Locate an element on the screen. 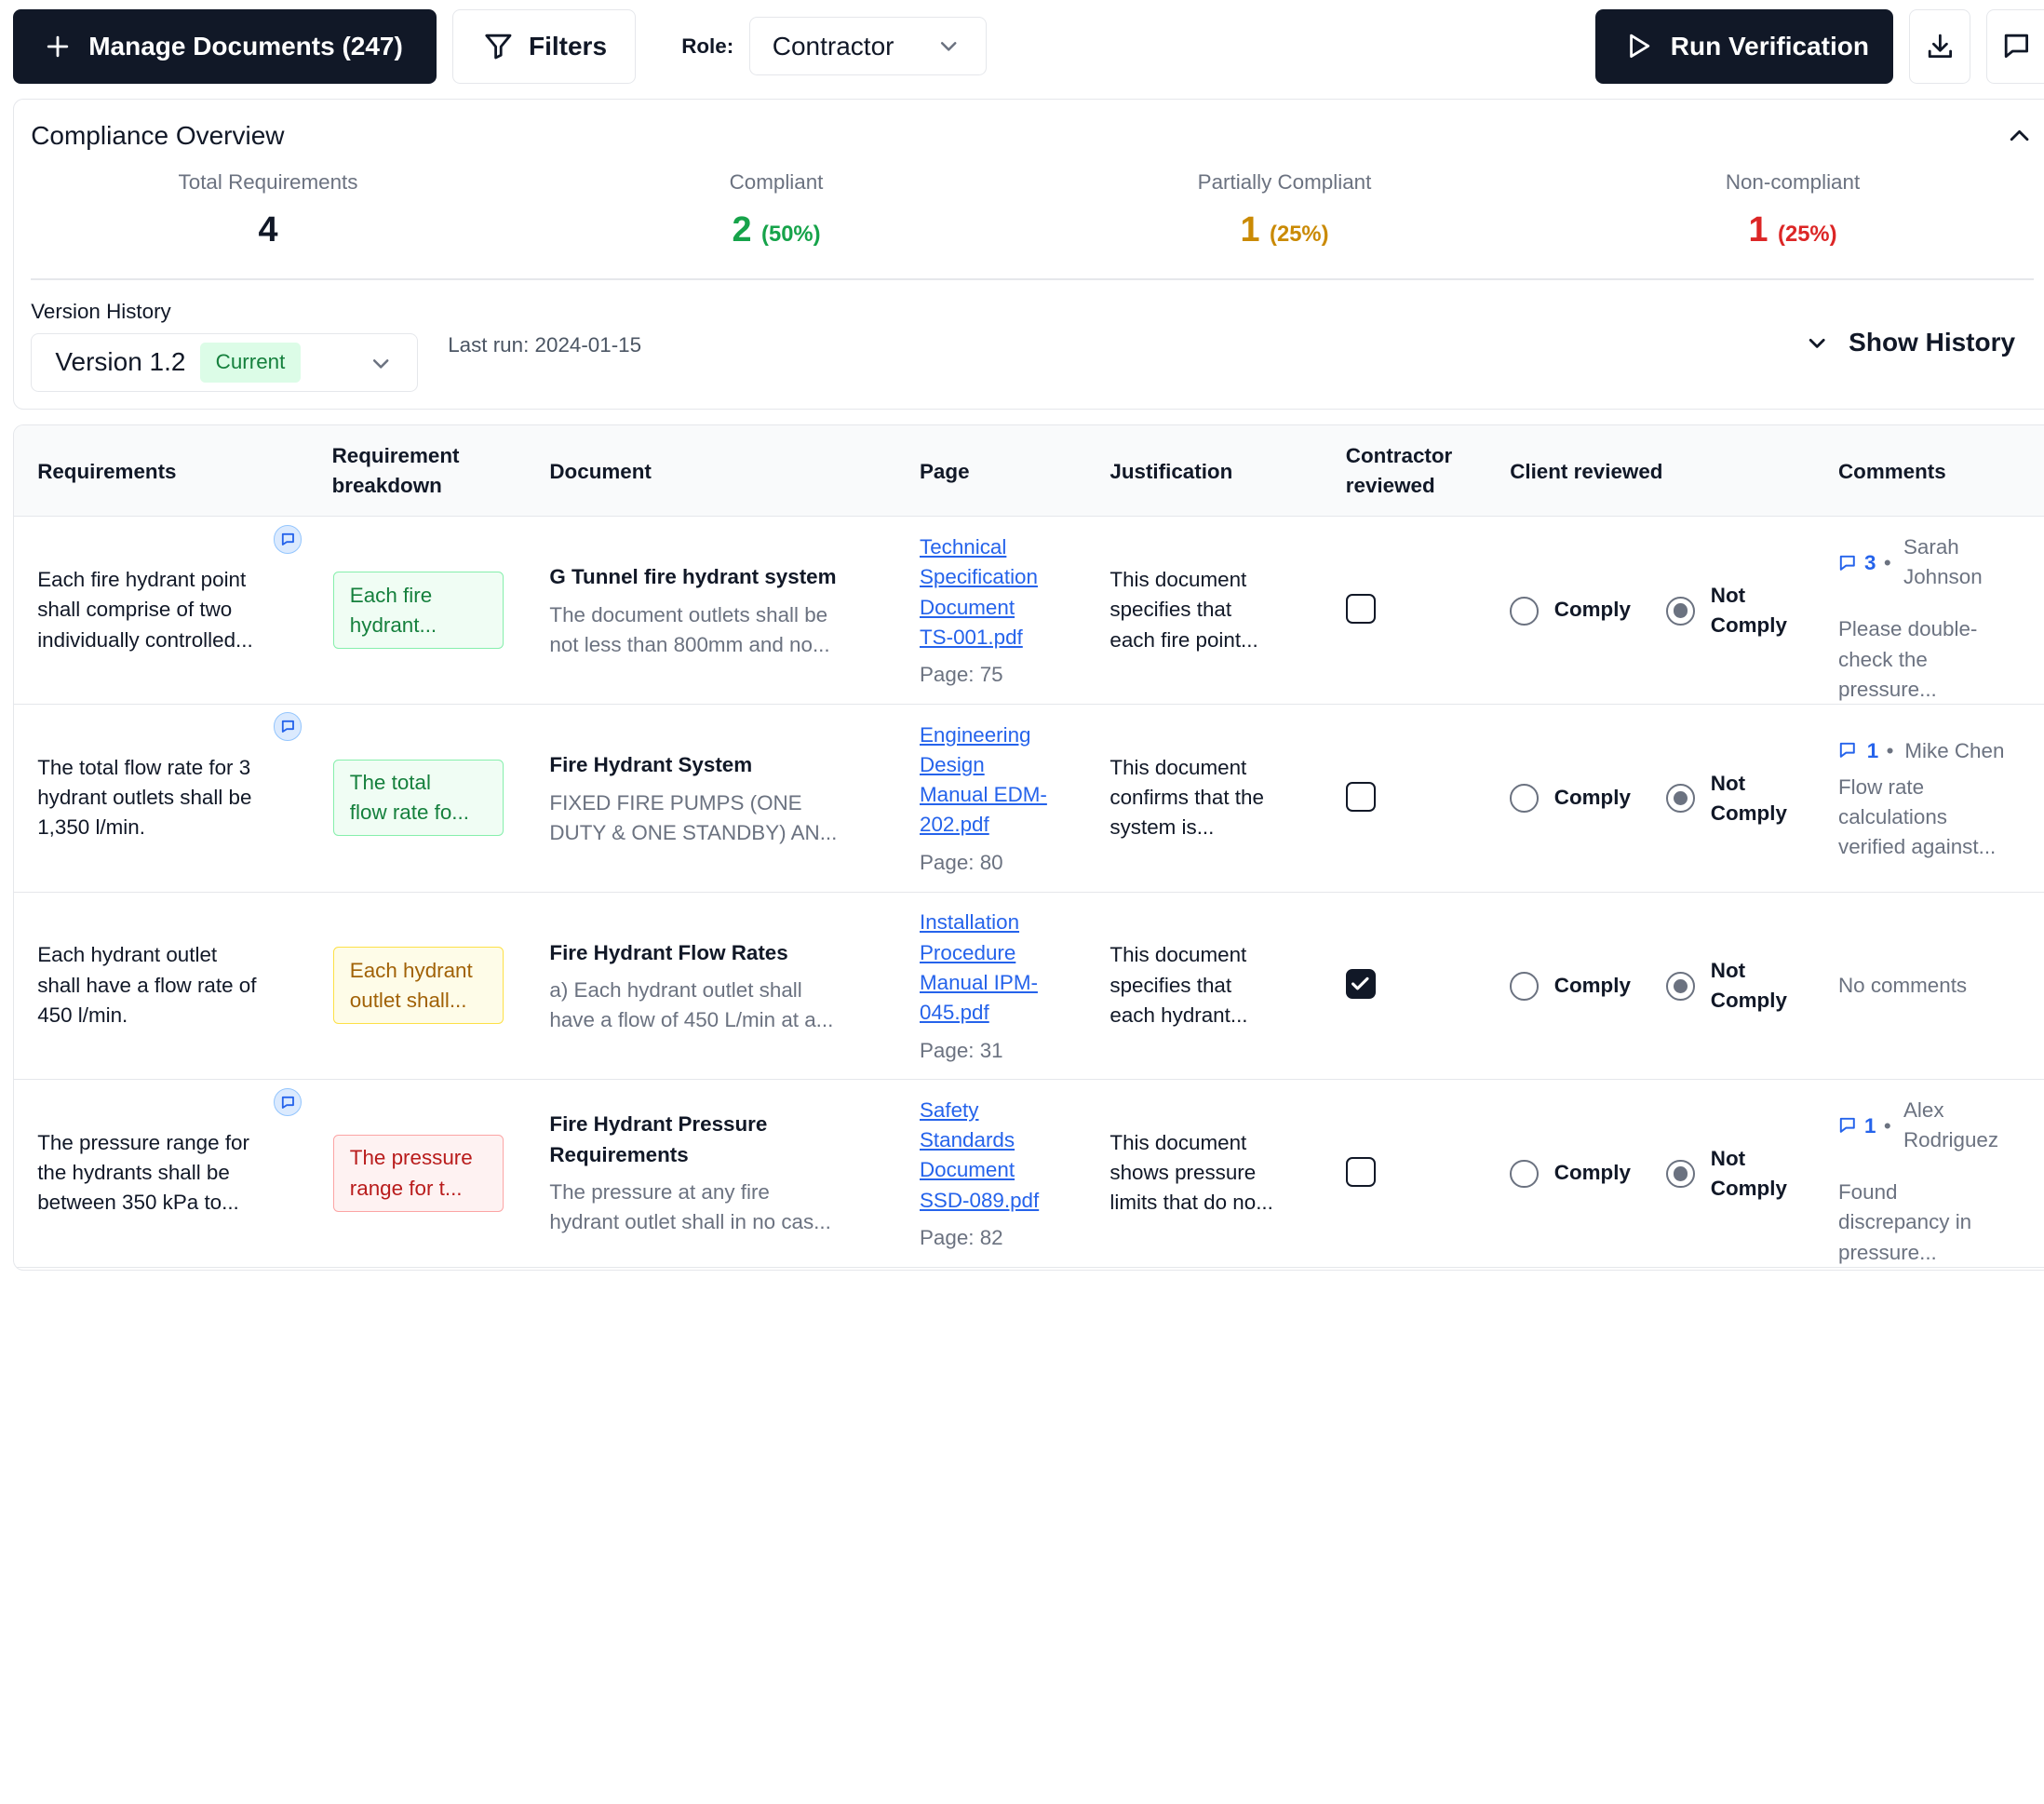  run-verification-label: Run Verification is located at coordinates (1769, 46).